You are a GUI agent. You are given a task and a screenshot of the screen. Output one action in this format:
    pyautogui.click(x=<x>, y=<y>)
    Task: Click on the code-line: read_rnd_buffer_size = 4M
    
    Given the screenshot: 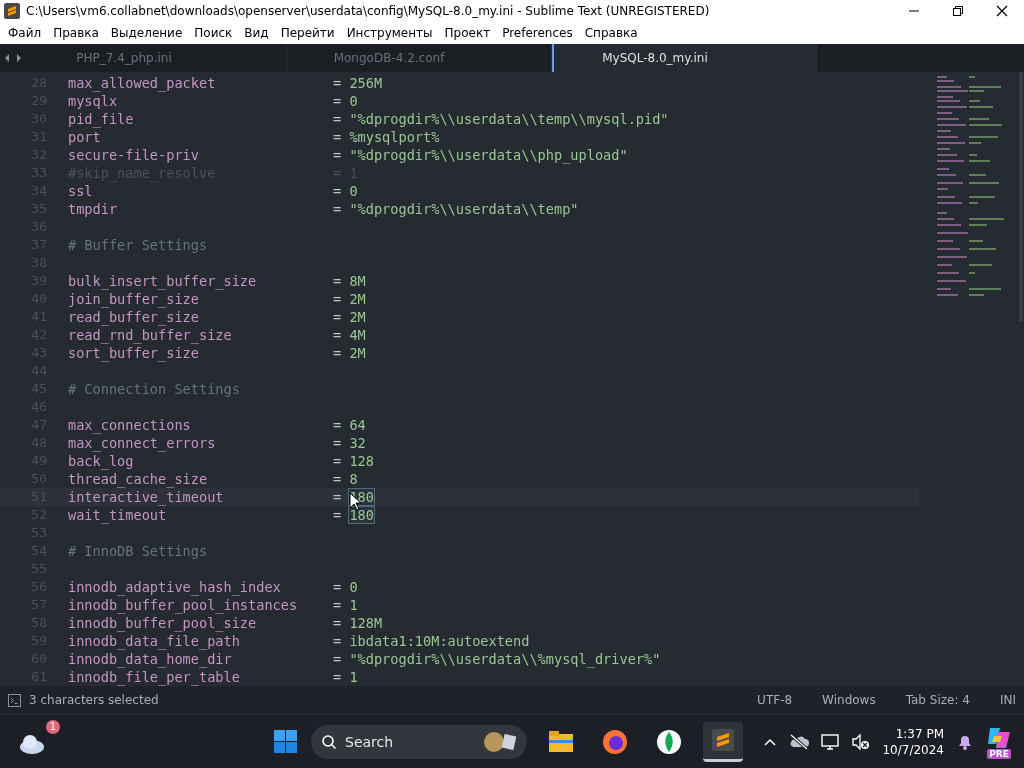 What is the action you would take?
    pyautogui.click(x=217, y=335)
    